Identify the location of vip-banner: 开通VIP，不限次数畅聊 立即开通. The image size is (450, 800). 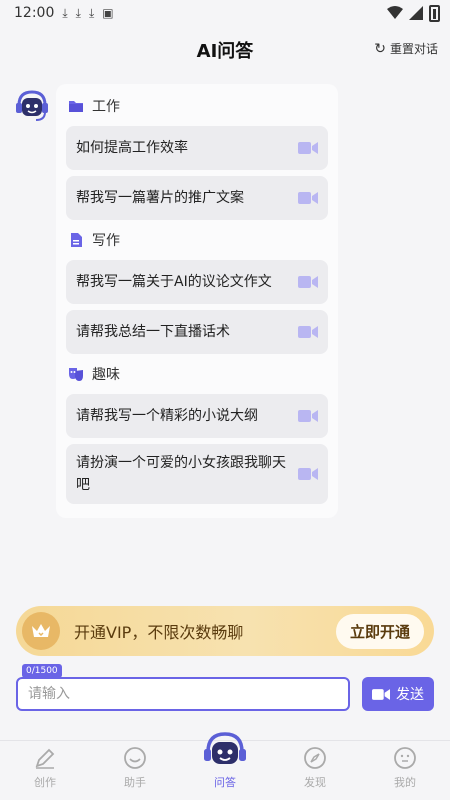
(225, 631).